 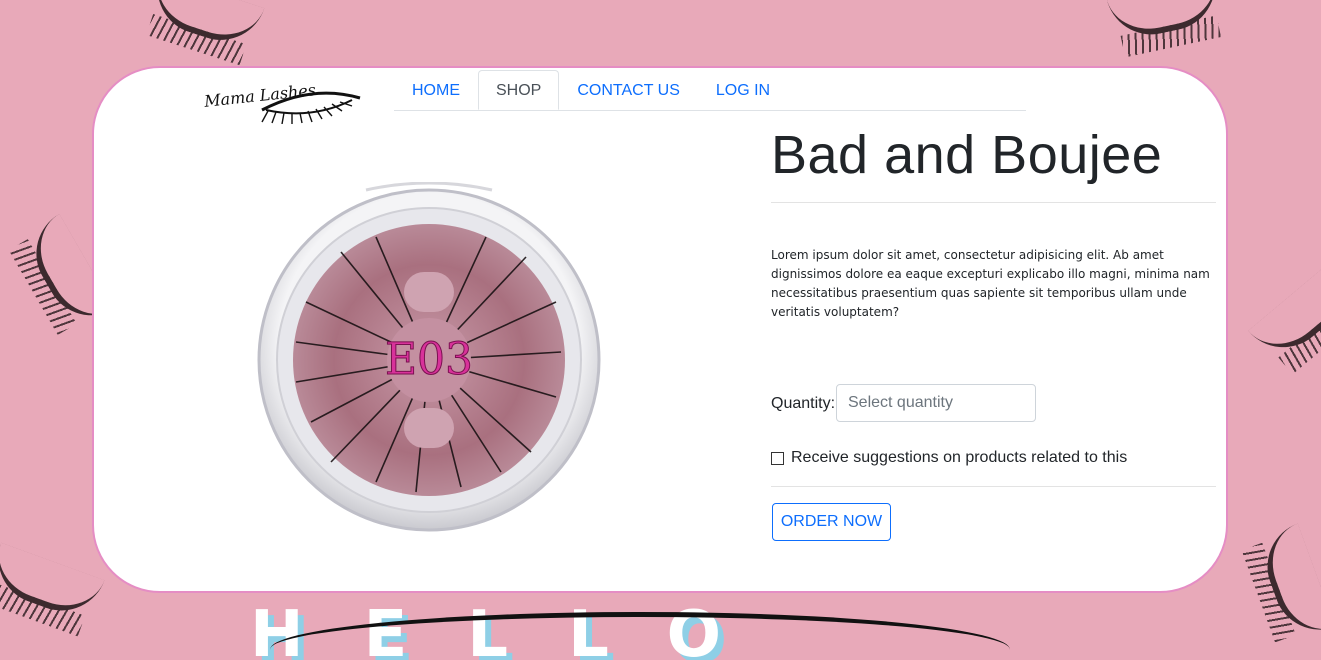 What do you see at coordinates (628, 90) in the screenshot?
I see `tab-contact-us: CONTACT US` at bounding box center [628, 90].